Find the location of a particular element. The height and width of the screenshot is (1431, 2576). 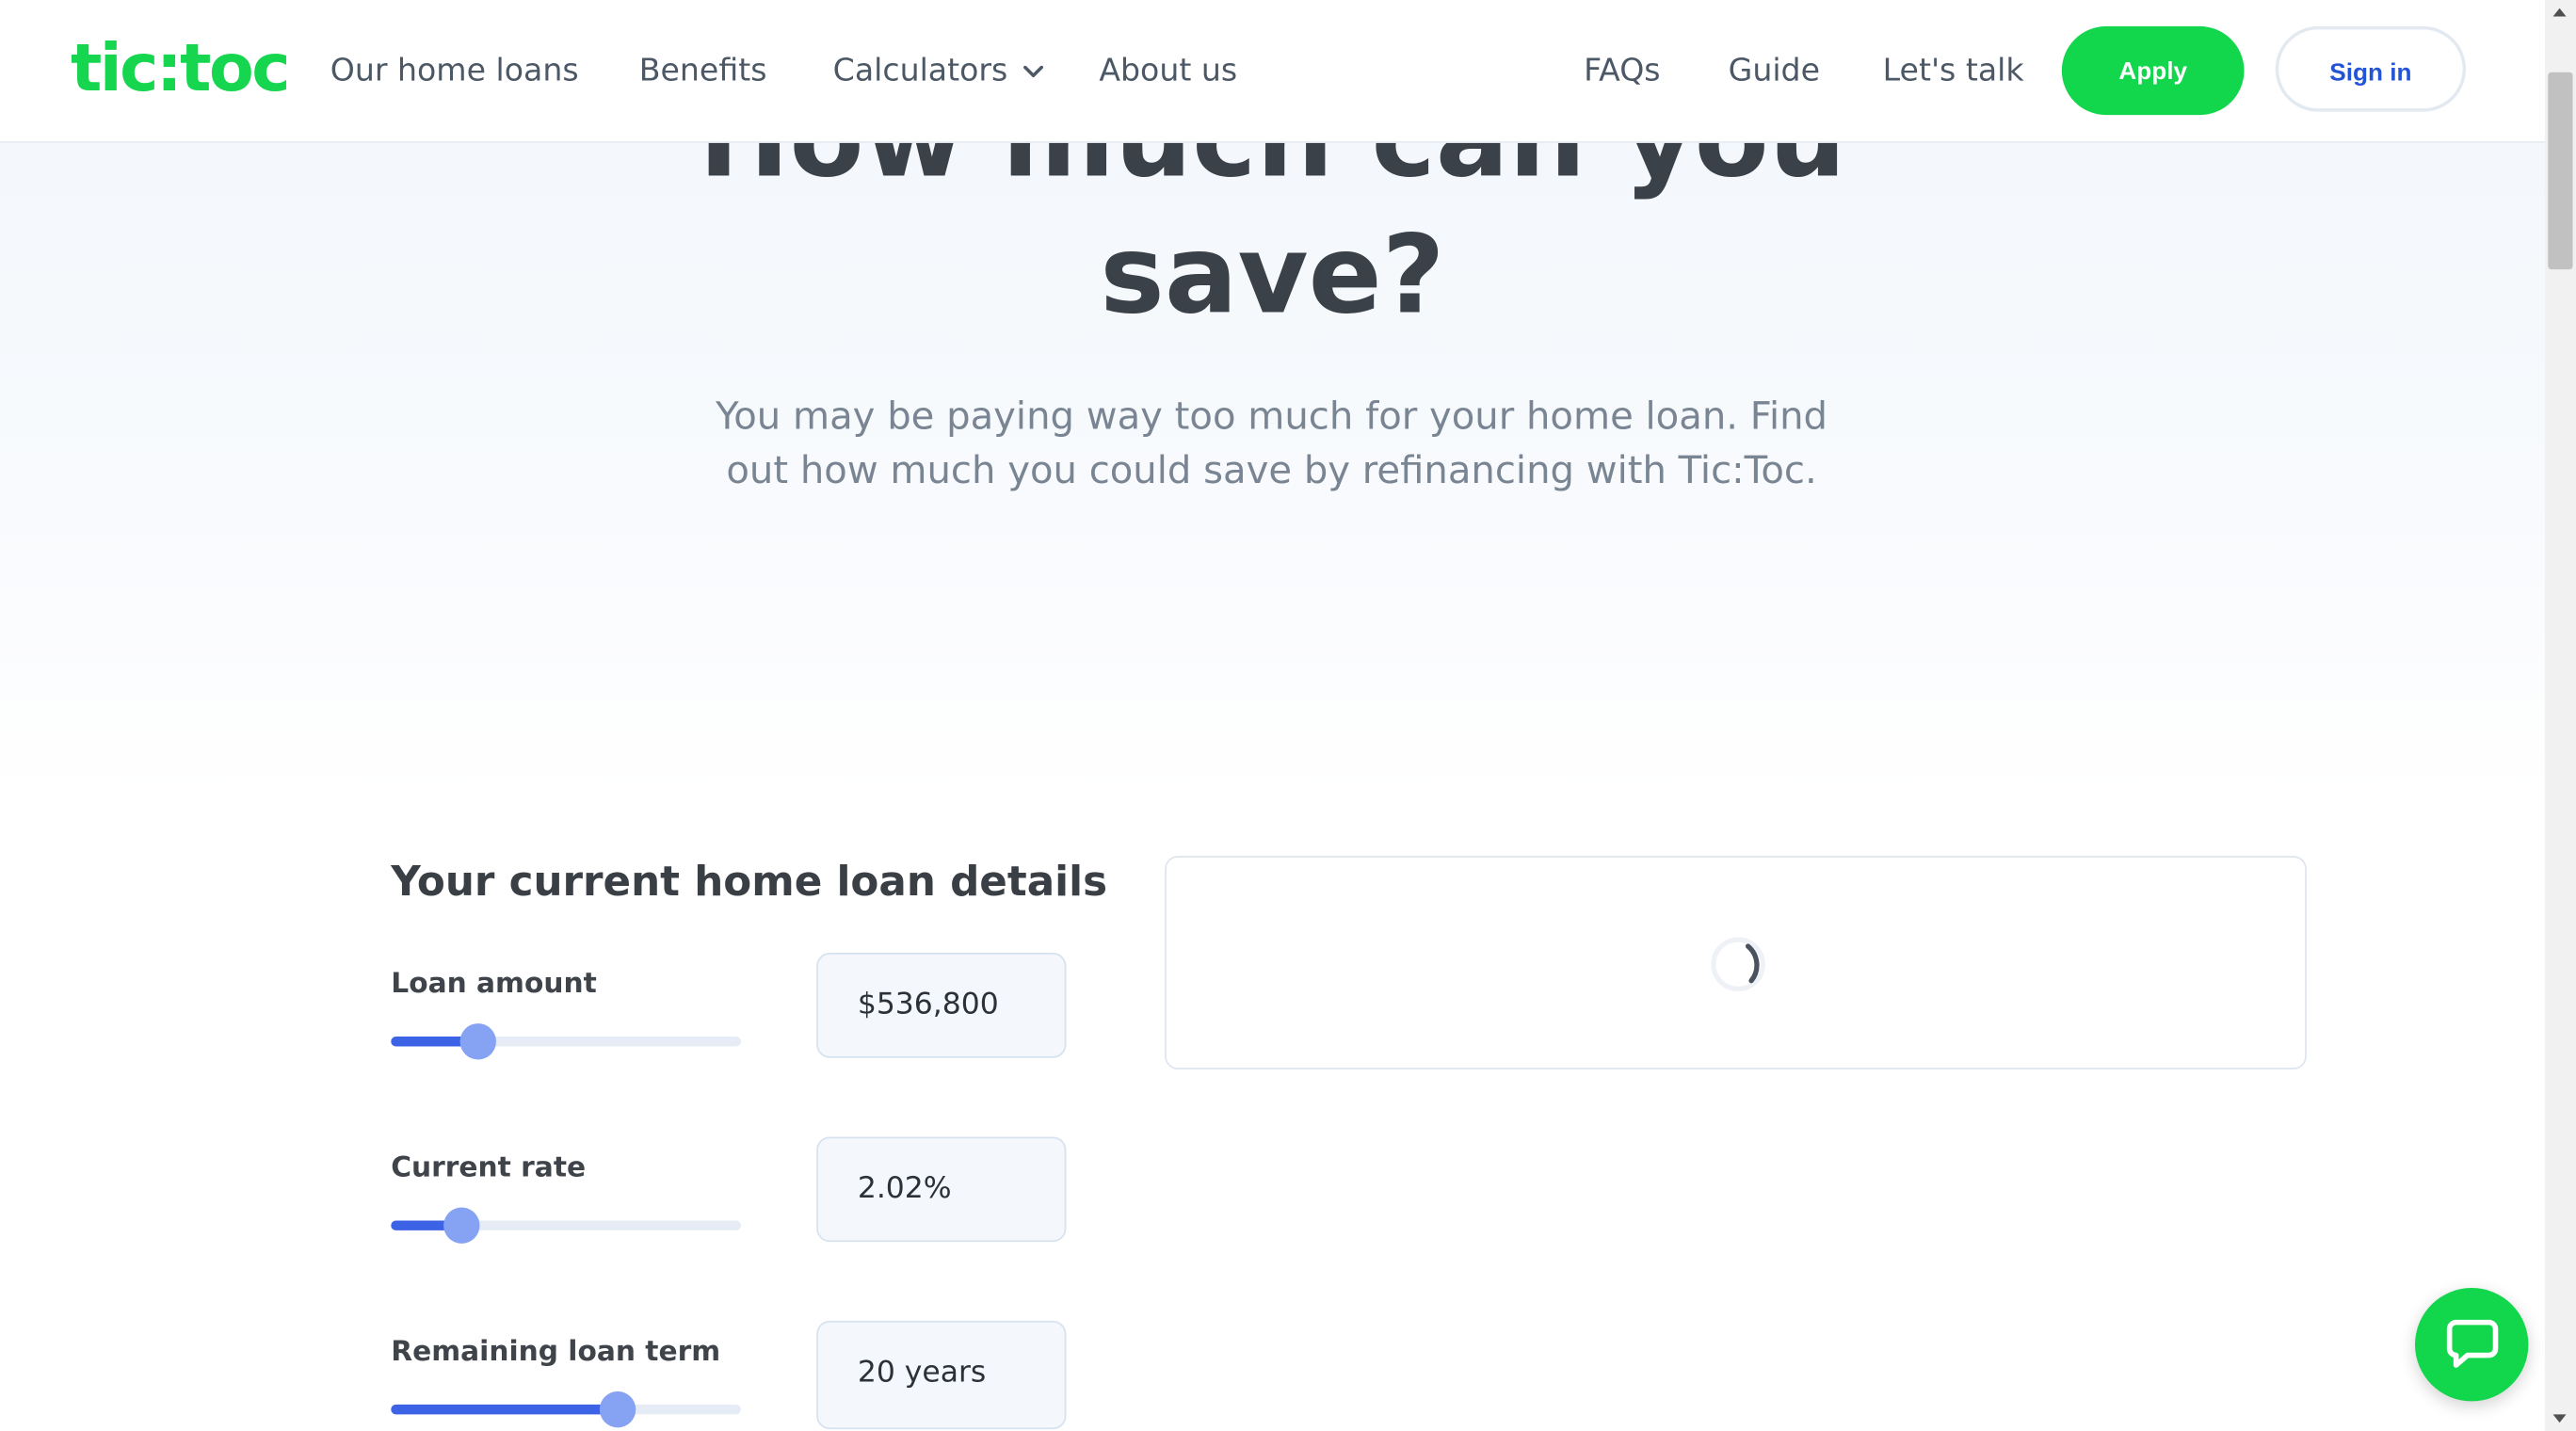

nav-calculators: Calculators is located at coordinates (938, 70).